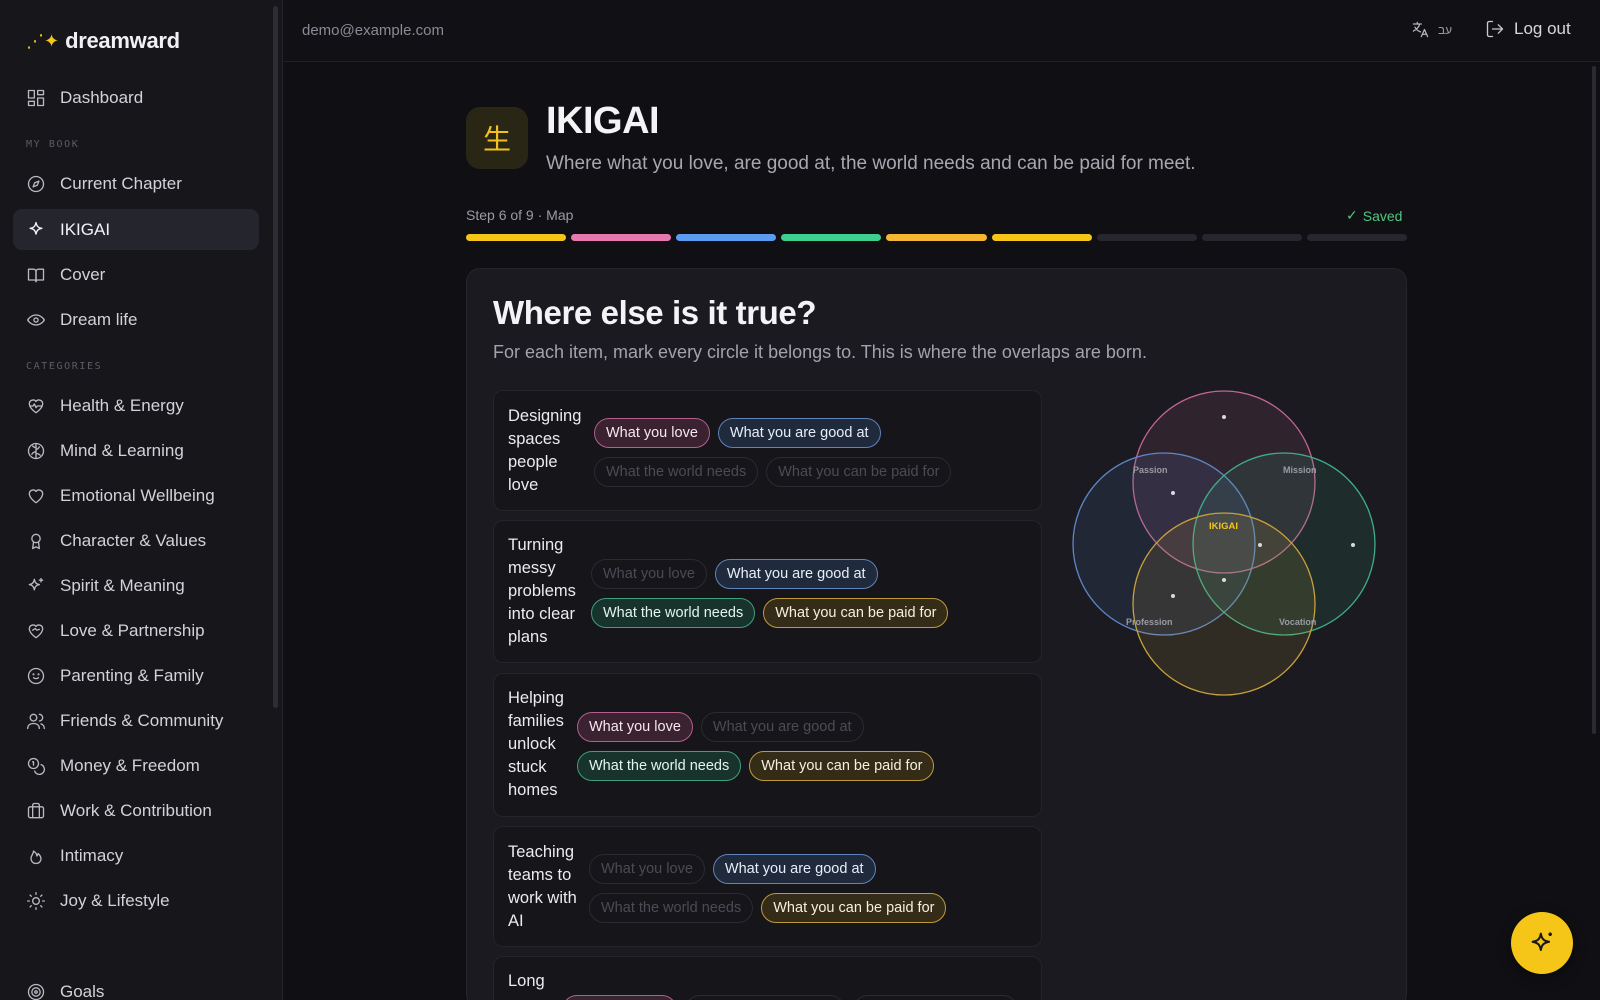  I want to click on sidebar-item-health-energy: Health & Energy, so click(136, 405).